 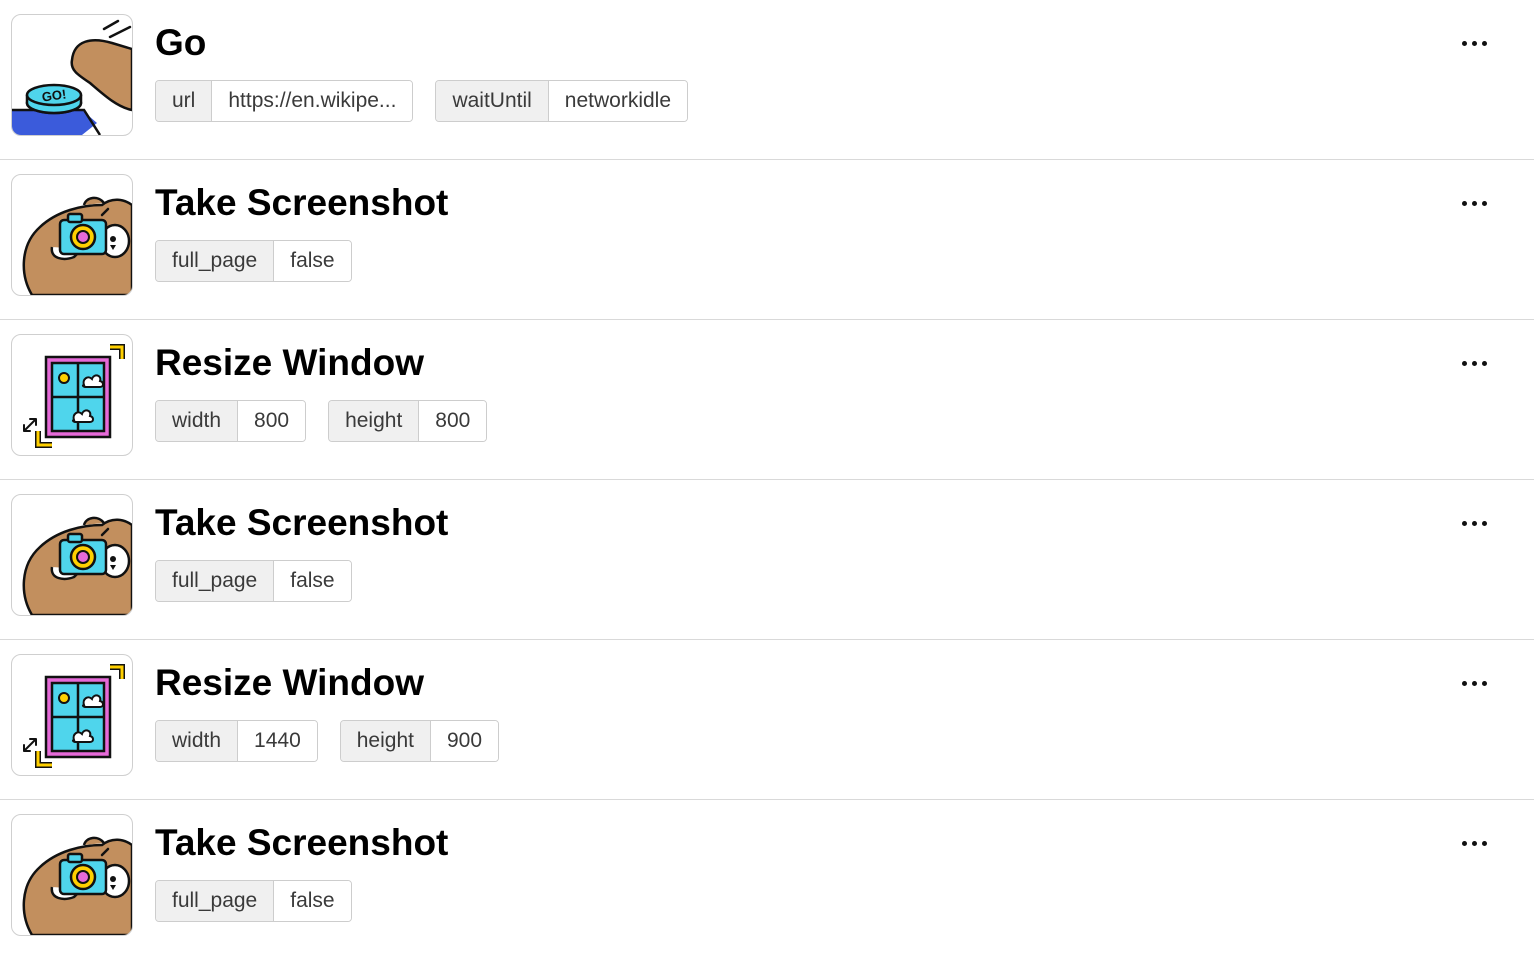 I want to click on param-chip-height: height 800, so click(x=408, y=421).